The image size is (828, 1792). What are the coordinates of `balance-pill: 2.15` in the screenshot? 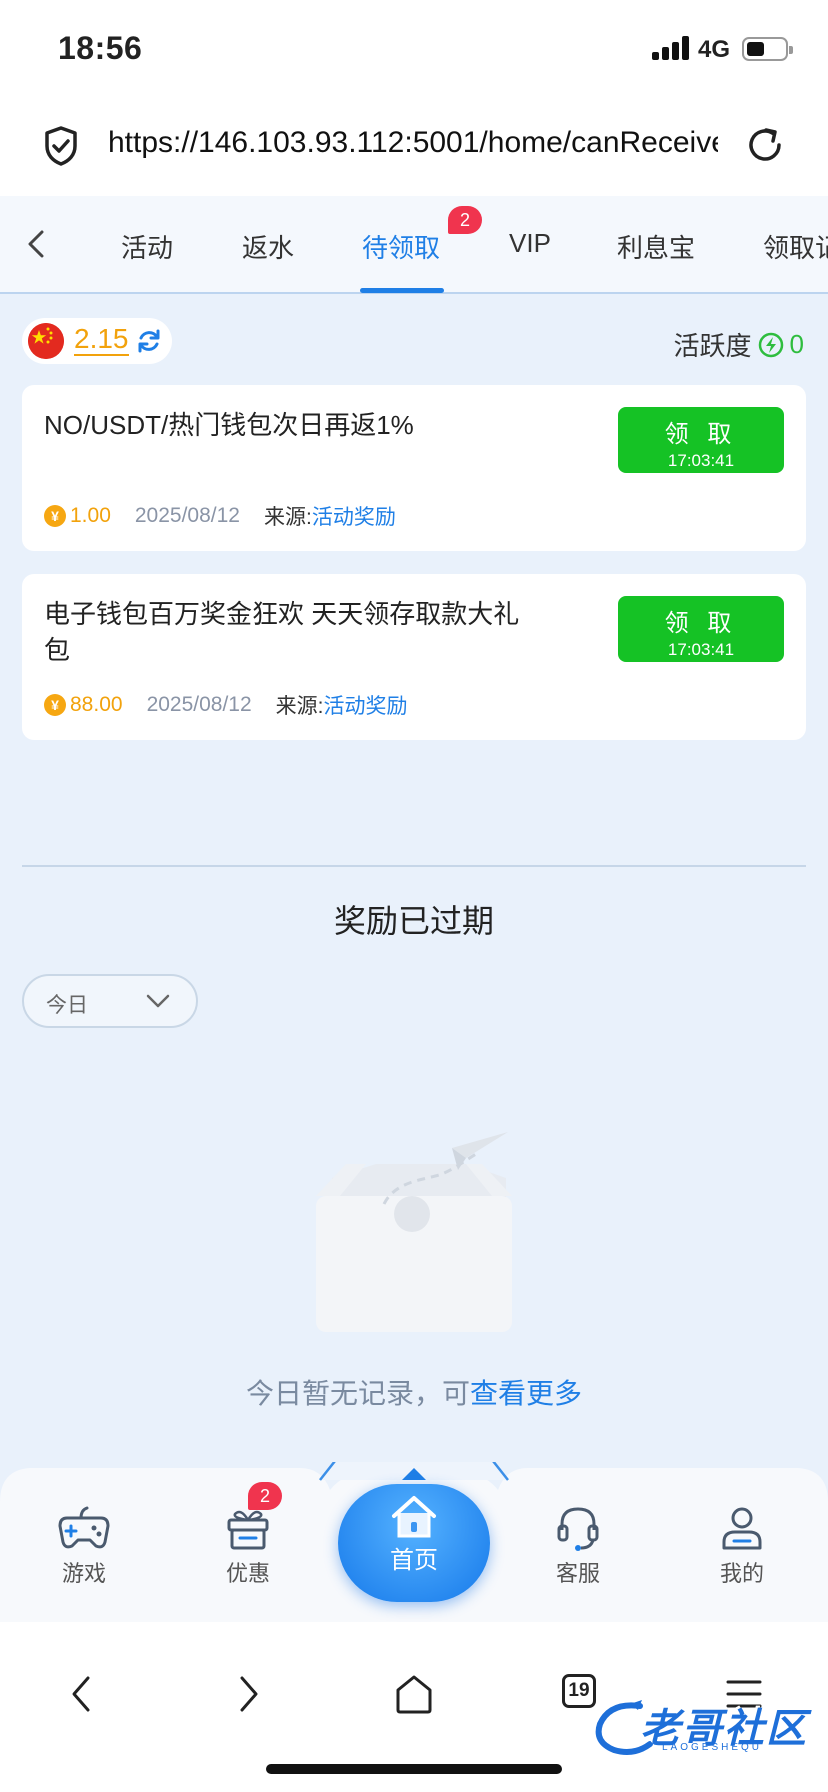 It's located at (97, 341).